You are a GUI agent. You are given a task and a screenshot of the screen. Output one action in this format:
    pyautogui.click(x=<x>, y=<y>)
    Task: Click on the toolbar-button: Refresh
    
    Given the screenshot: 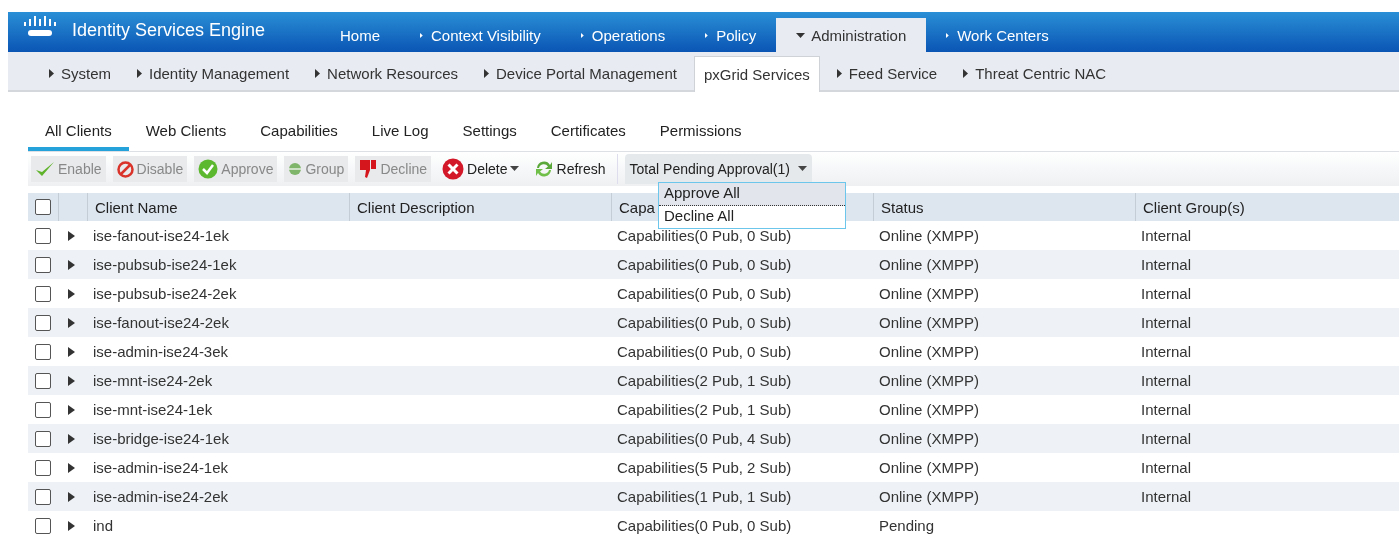 What is the action you would take?
    pyautogui.click(x=569, y=169)
    